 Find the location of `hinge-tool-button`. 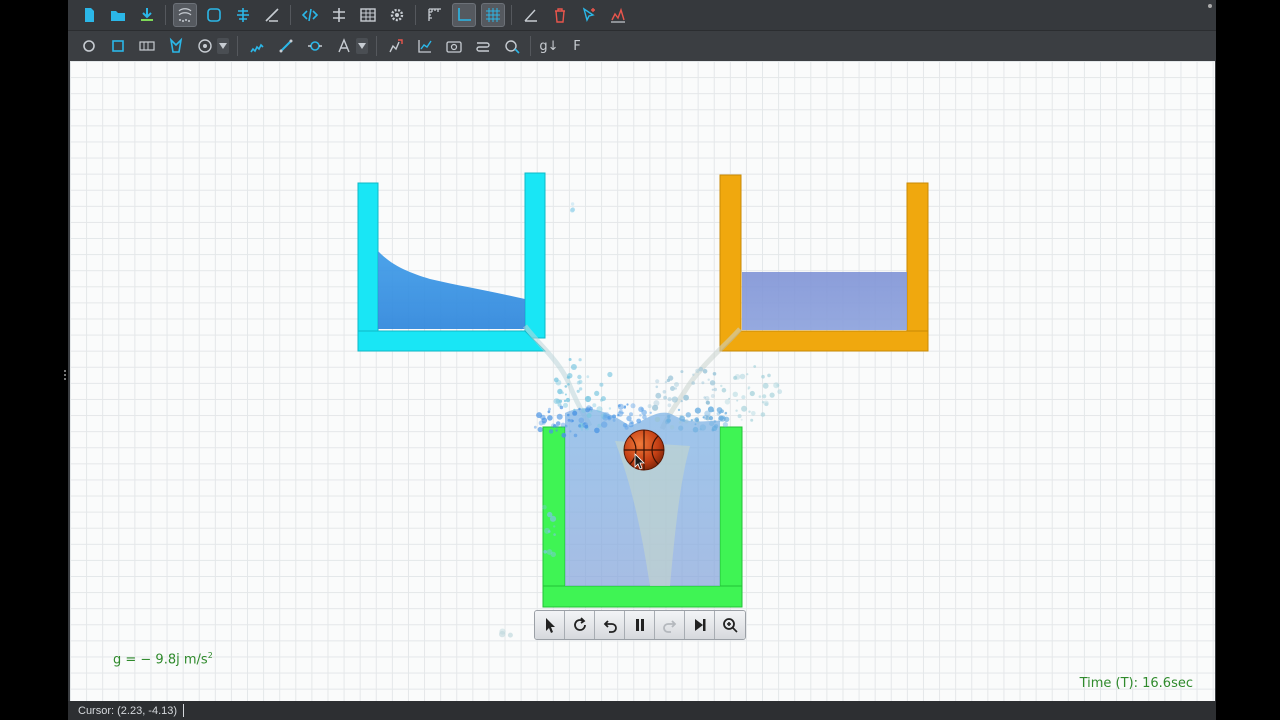

hinge-tool-button is located at coordinates (315, 46).